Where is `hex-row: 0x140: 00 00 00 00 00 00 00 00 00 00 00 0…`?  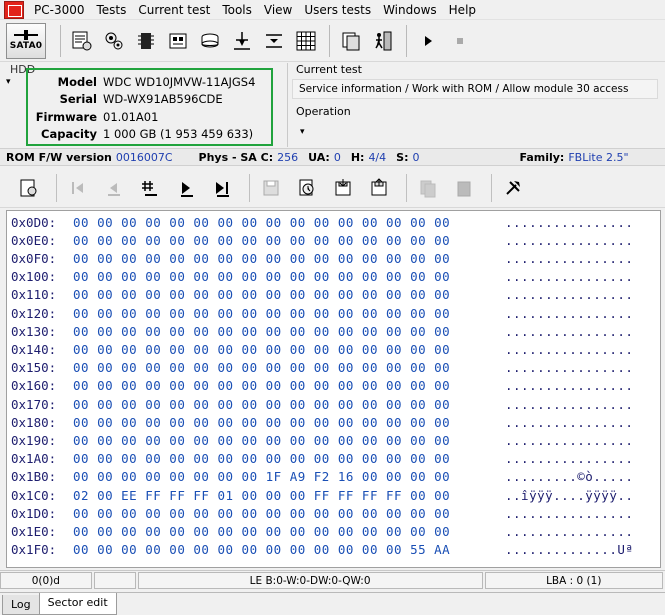
hex-row: 0x140: 00 00 00 00 00 00 00 00 00 00 00 0… is located at coordinates (322, 349).